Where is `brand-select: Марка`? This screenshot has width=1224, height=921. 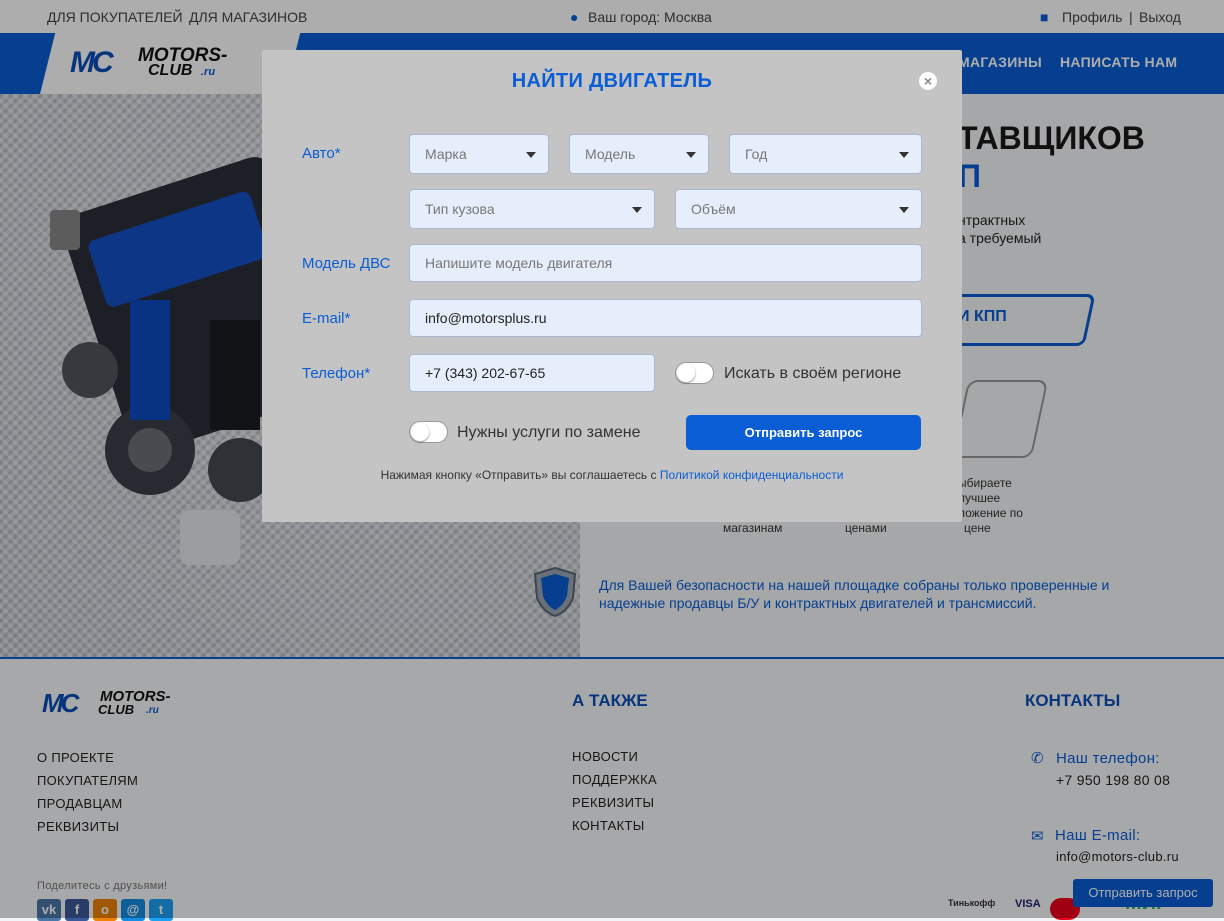
brand-select: Марка is located at coordinates (479, 154).